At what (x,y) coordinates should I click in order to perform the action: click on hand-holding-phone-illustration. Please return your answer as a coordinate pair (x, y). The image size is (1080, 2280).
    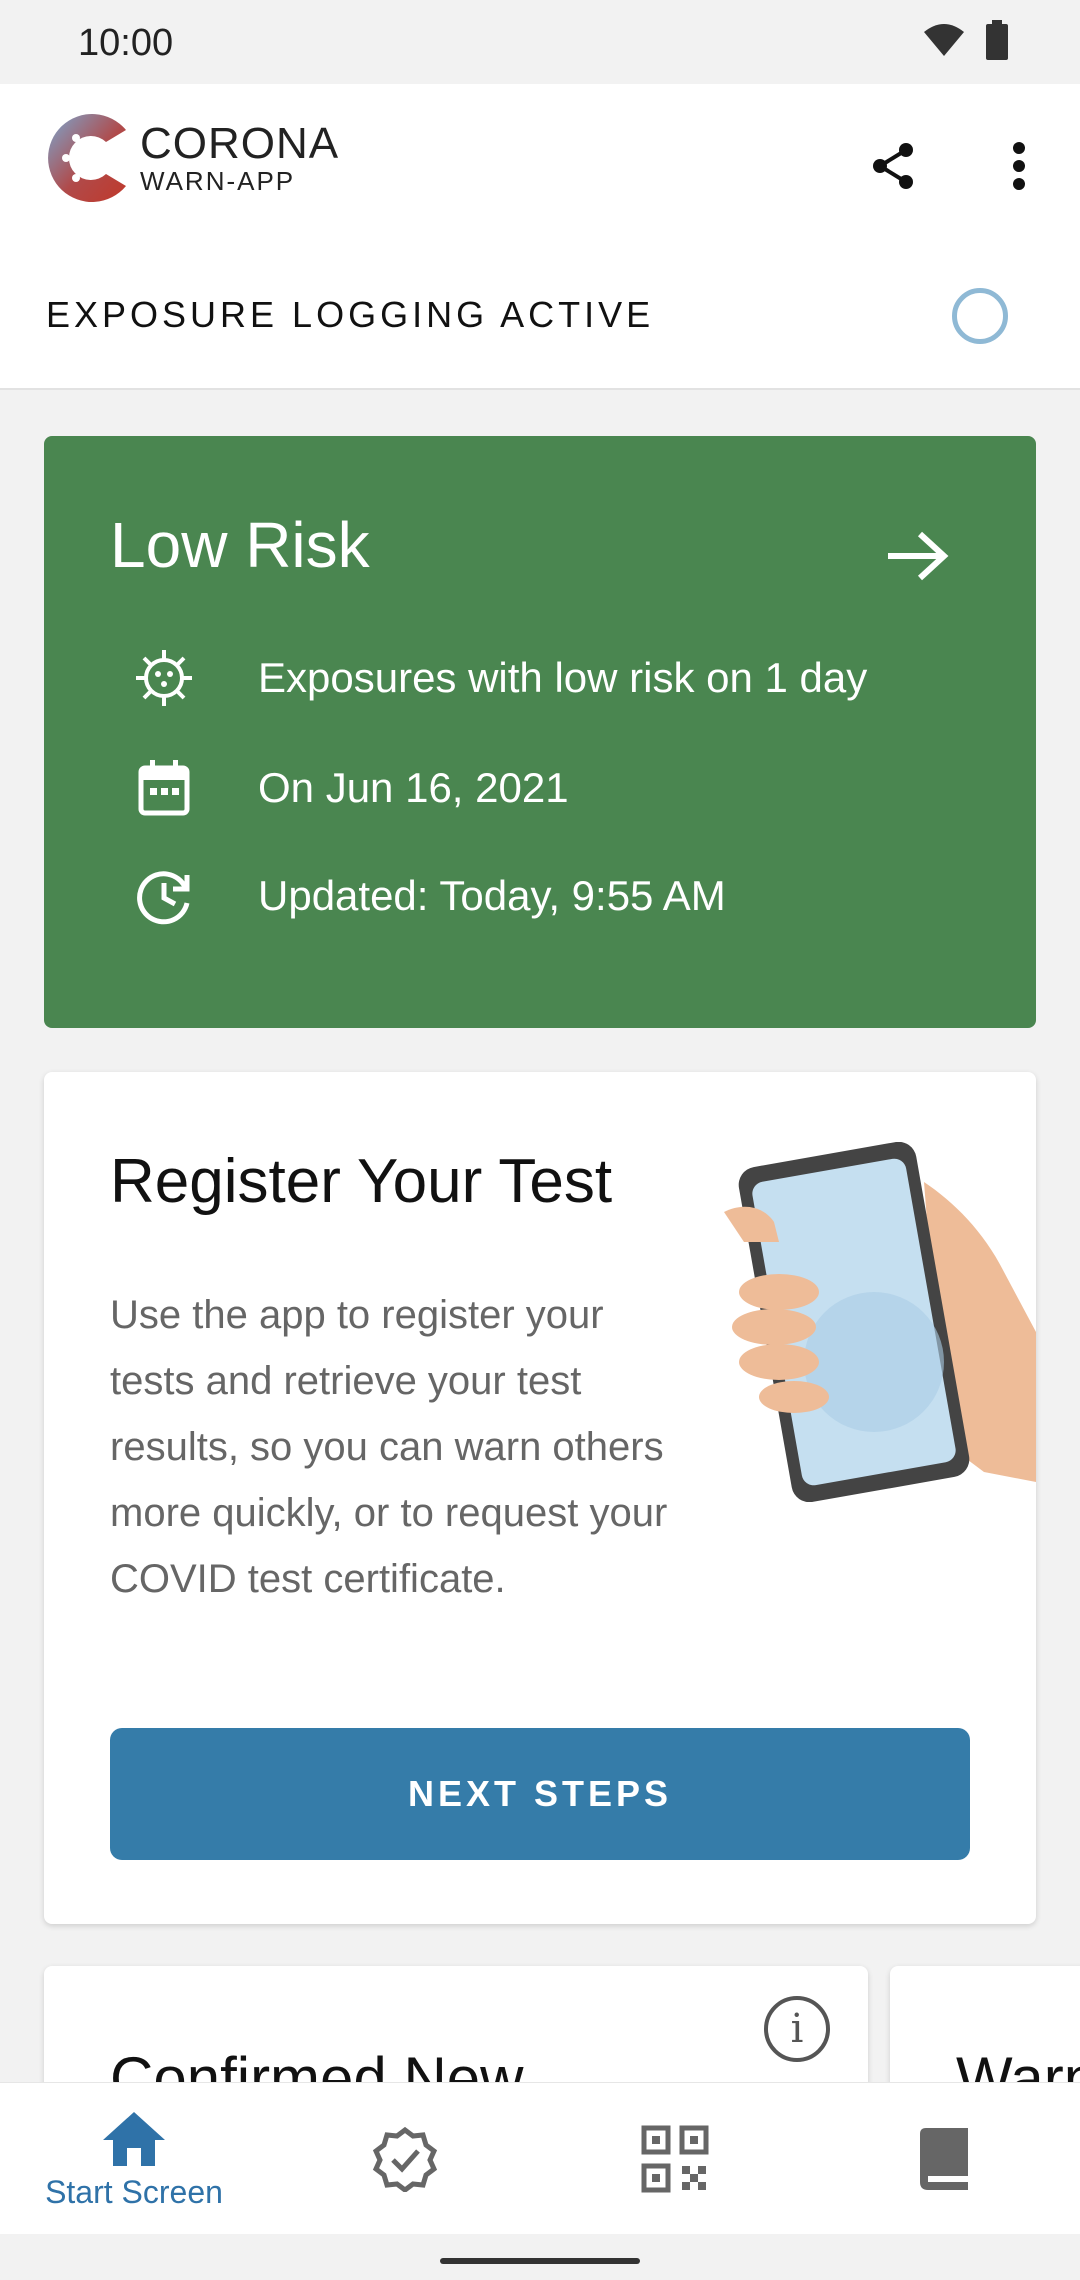
    Looking at the image, I should click on (880, 1322).